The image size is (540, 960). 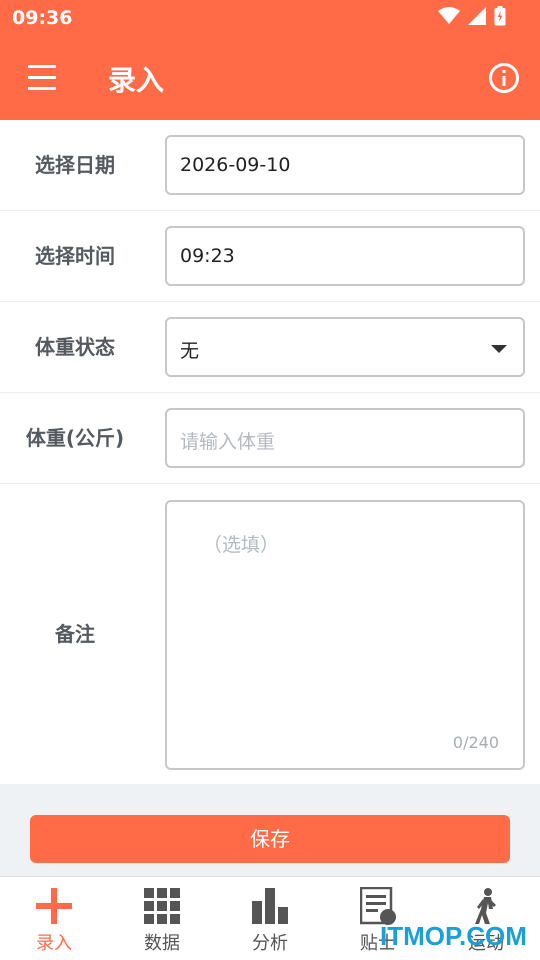 What do you see at coordinates (475, 742) in the screenshot?
I see `note-counter: 0/240` at bounding box center [475, 742].